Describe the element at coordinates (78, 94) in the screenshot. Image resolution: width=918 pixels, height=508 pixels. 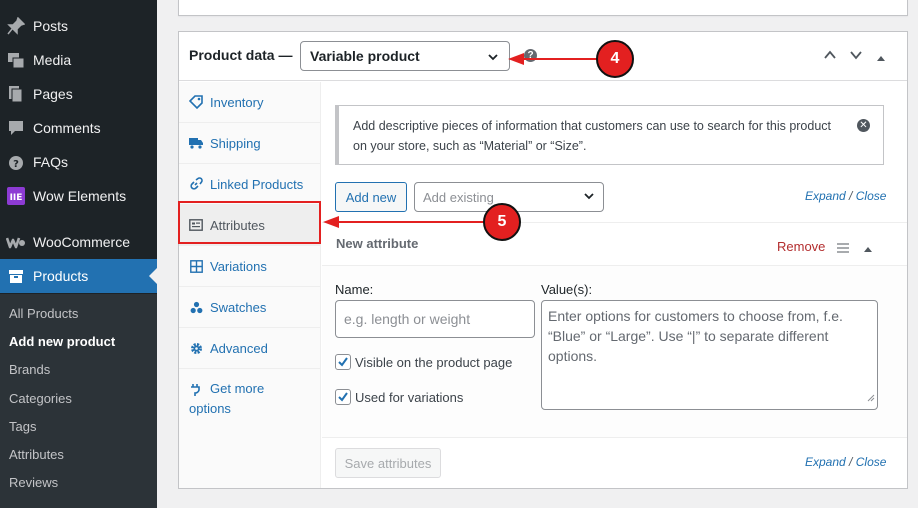
I see `menu-pages: Pages` at that location.